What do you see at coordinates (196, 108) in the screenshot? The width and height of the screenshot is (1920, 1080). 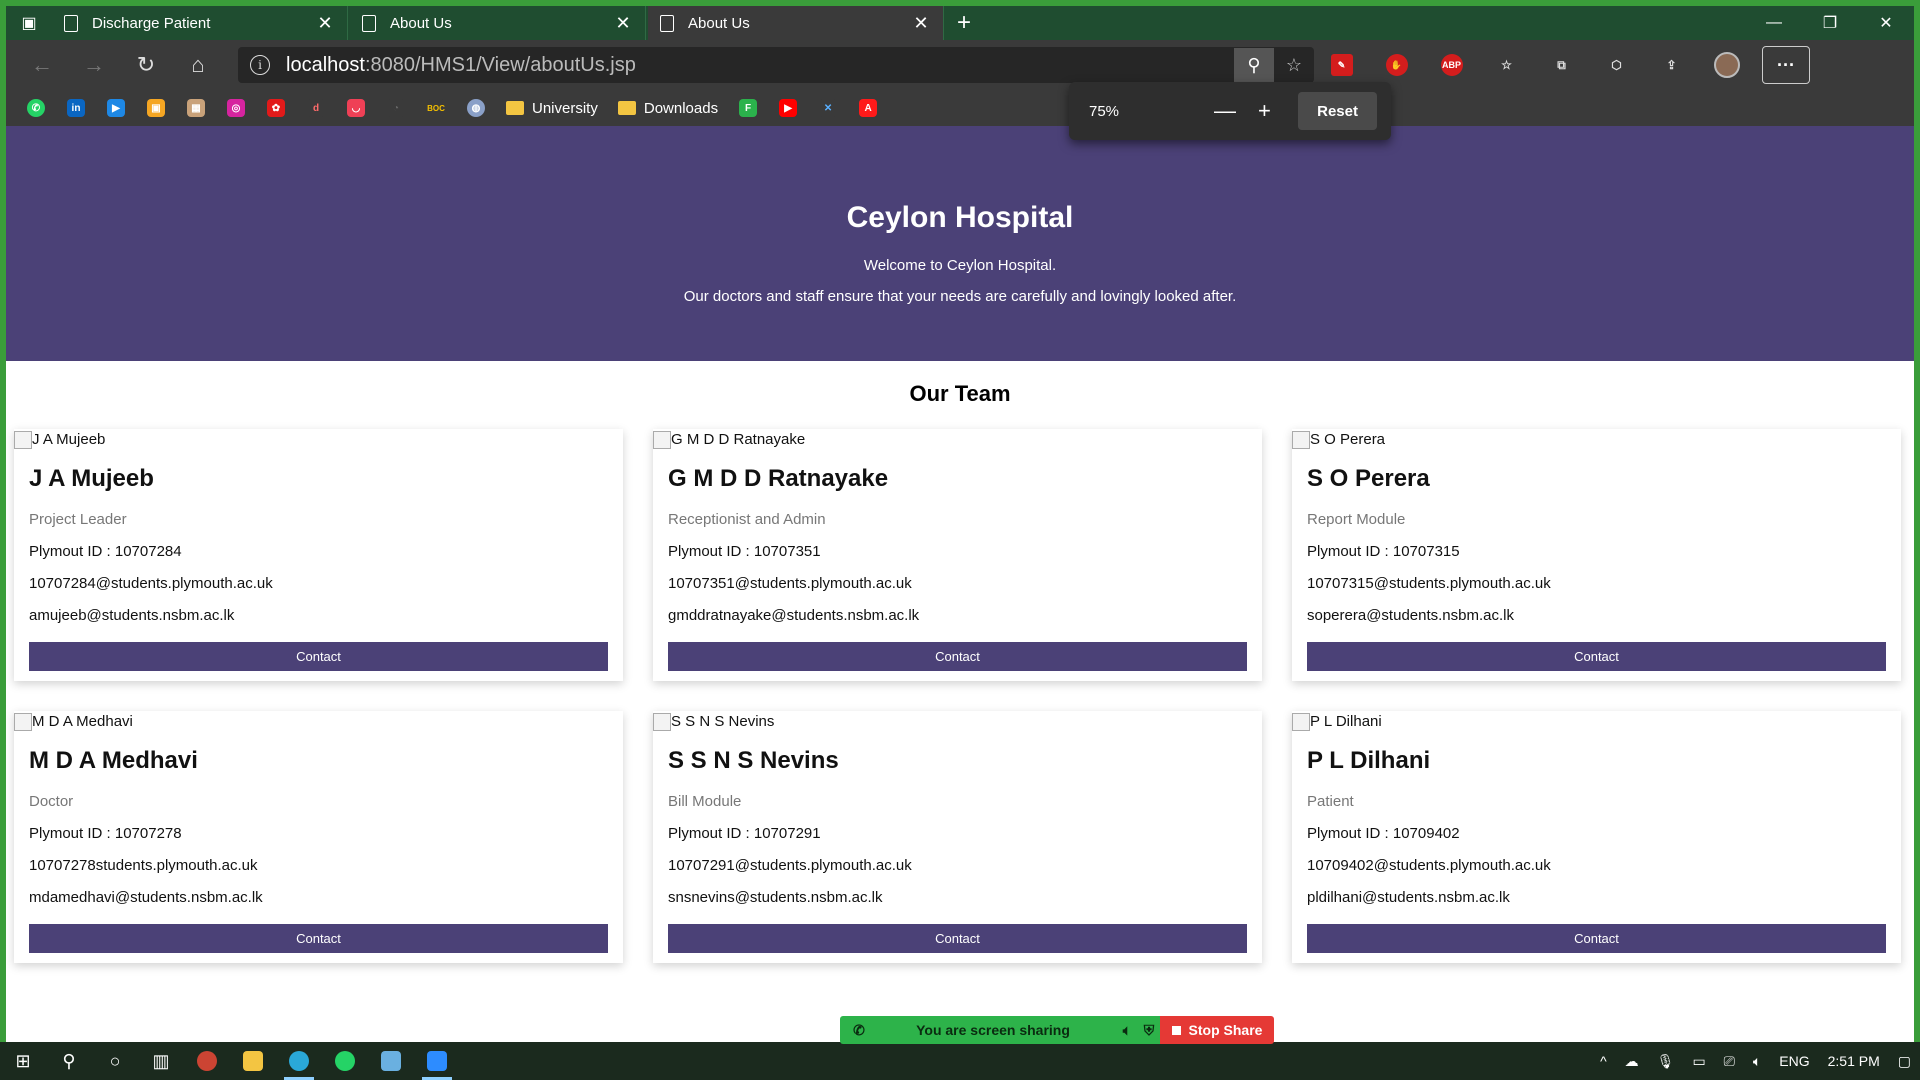 I see `image-icon: ▦` at bounding box center [196, 108].